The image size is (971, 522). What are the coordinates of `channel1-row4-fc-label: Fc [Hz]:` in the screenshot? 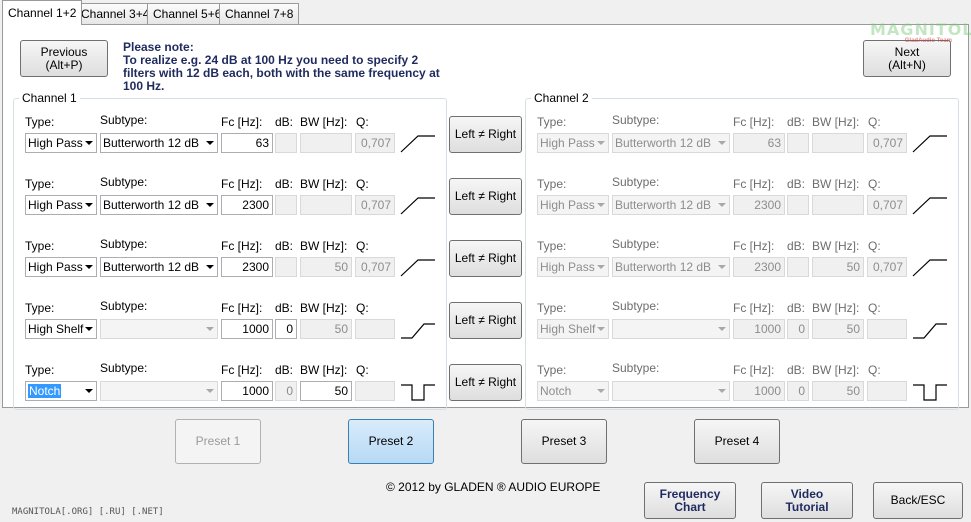 It's located at (242, 308).